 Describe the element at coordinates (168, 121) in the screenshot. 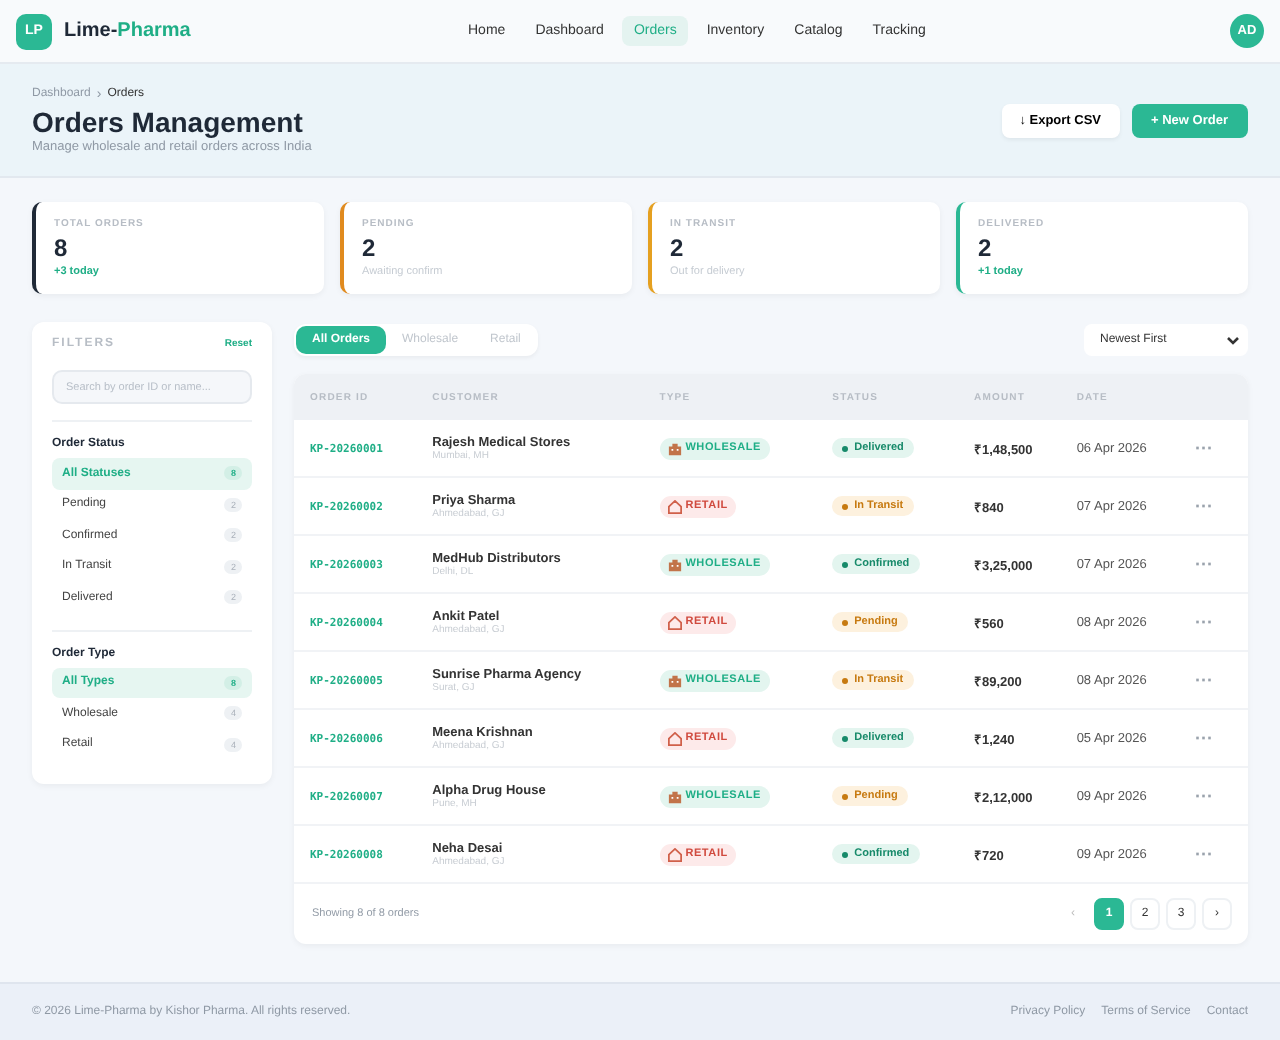

I see `page-title: Orders Management` at that location.